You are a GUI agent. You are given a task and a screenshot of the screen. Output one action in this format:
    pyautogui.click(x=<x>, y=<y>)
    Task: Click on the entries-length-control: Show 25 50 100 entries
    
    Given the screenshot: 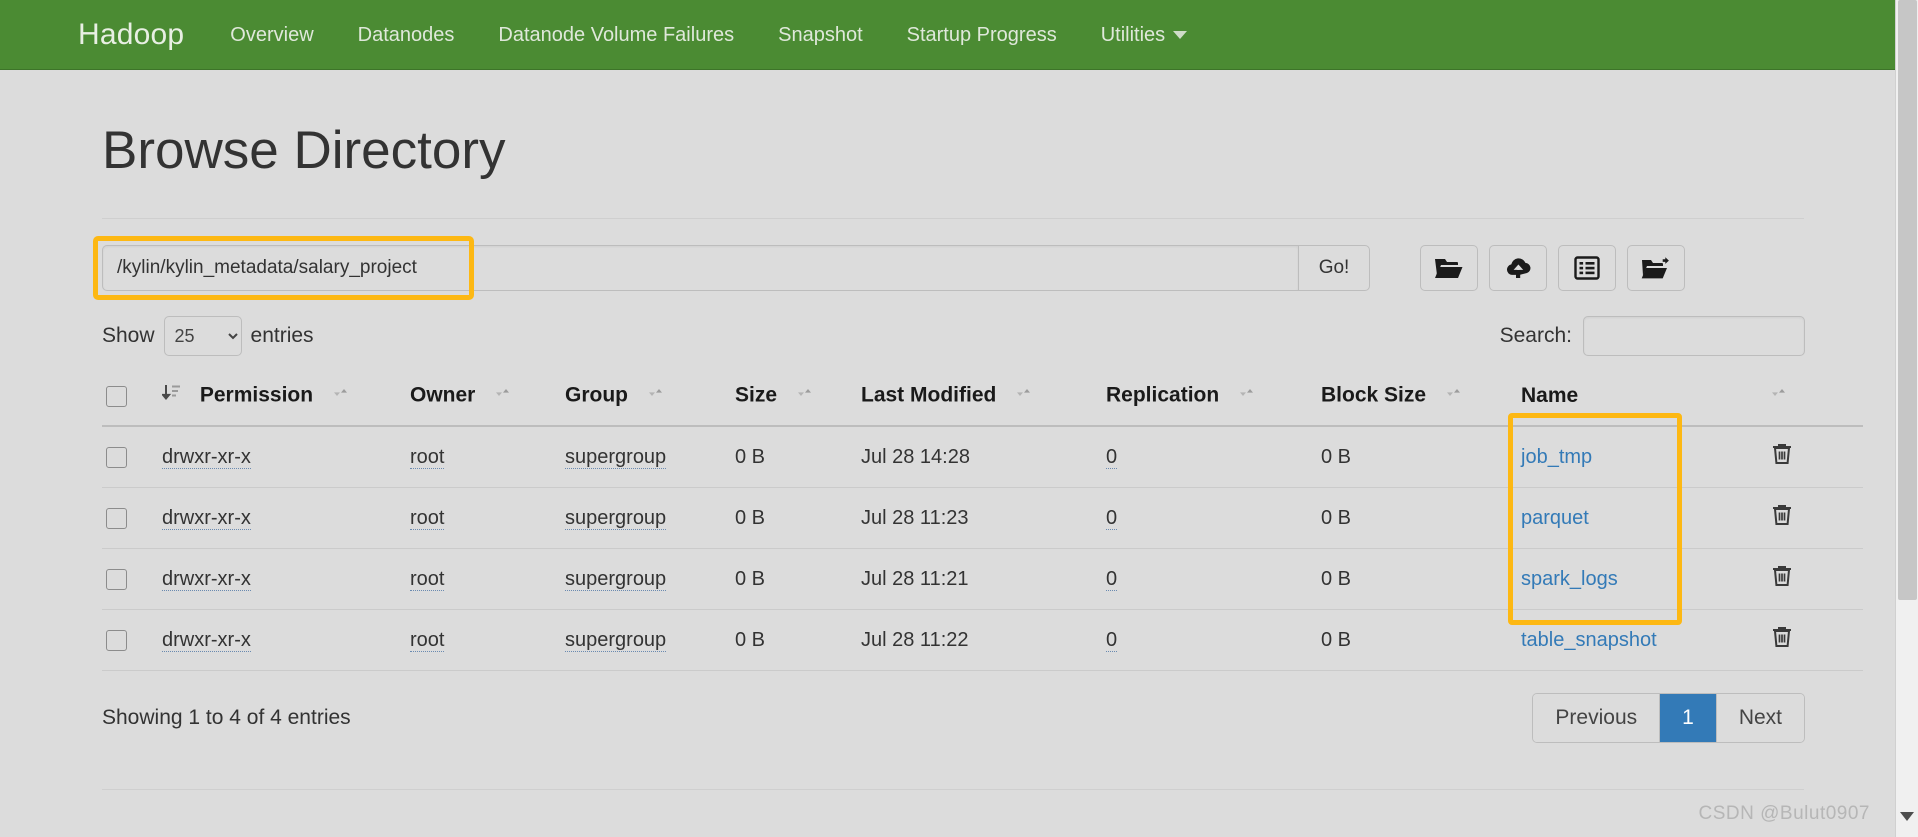 What is the action you would take?
    pyautogui.click(x=208, y=336)
    